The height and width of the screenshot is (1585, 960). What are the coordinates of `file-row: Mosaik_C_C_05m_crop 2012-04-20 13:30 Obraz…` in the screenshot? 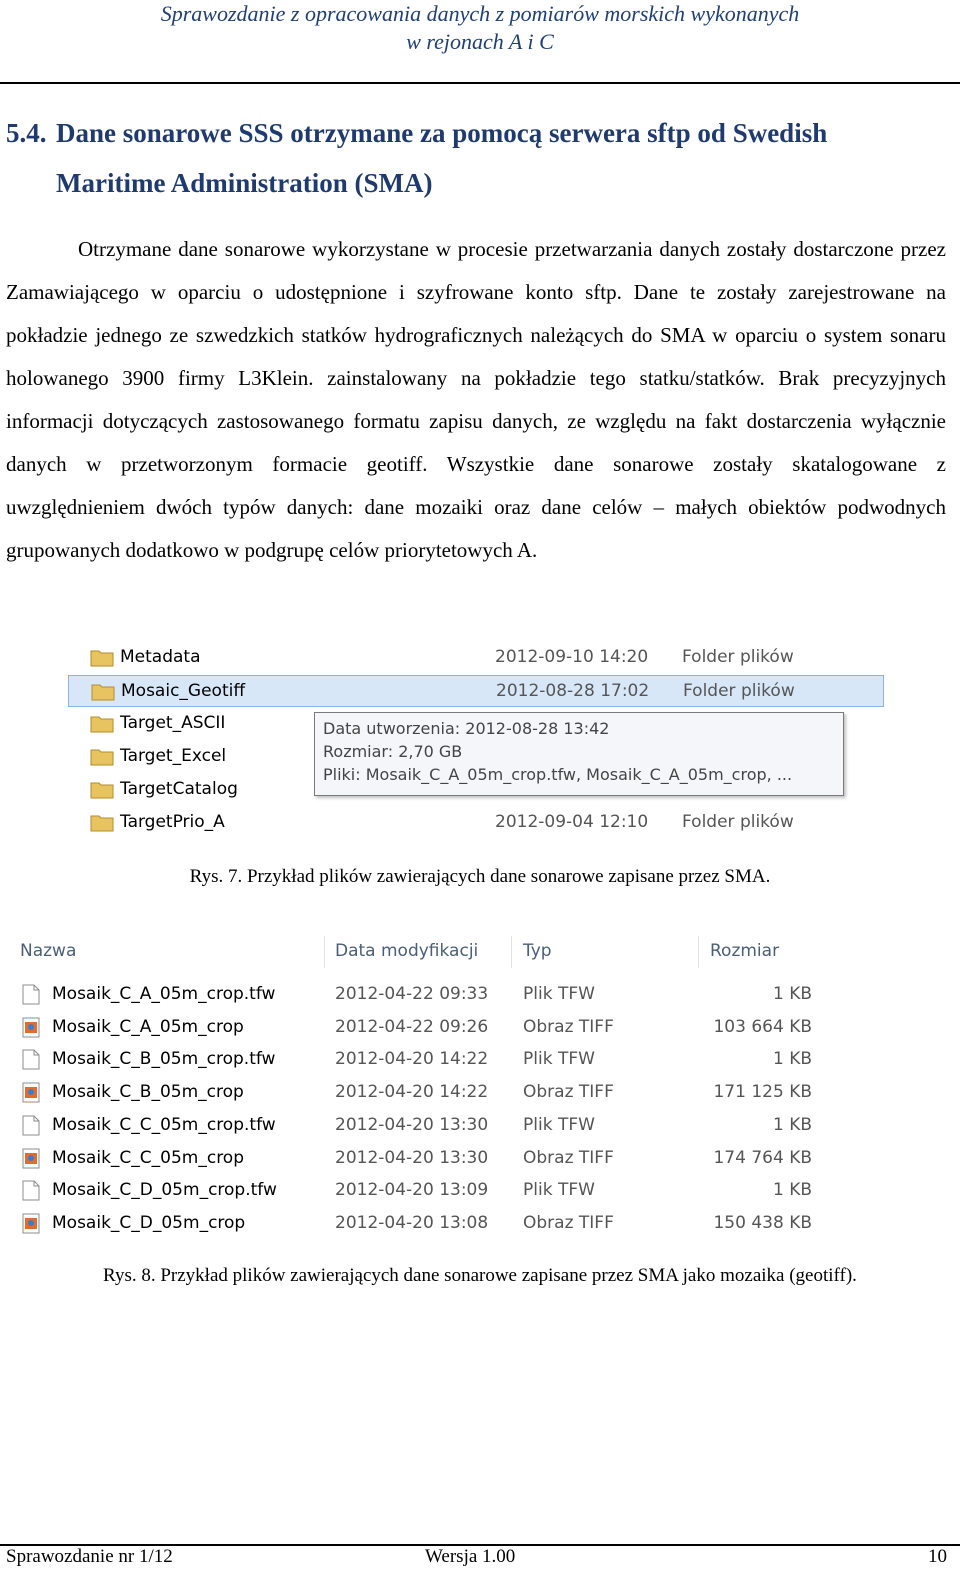 It's located at (428, 1158).